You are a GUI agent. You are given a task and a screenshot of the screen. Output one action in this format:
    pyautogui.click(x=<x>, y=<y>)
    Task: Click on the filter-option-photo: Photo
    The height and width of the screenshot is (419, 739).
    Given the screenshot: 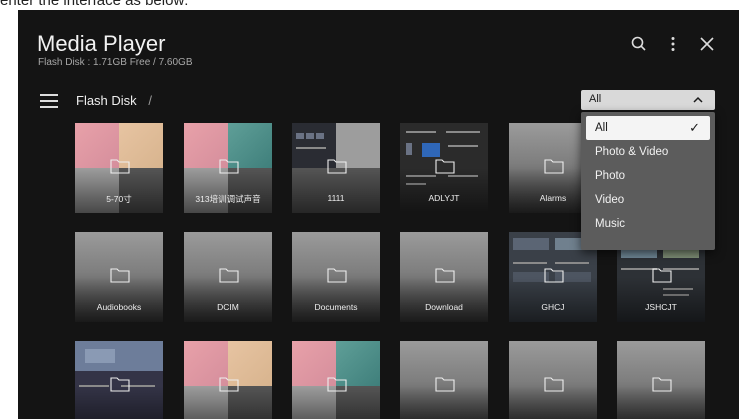 What is the action you would take?
    pyautogui.click(x=648, y=176)
    